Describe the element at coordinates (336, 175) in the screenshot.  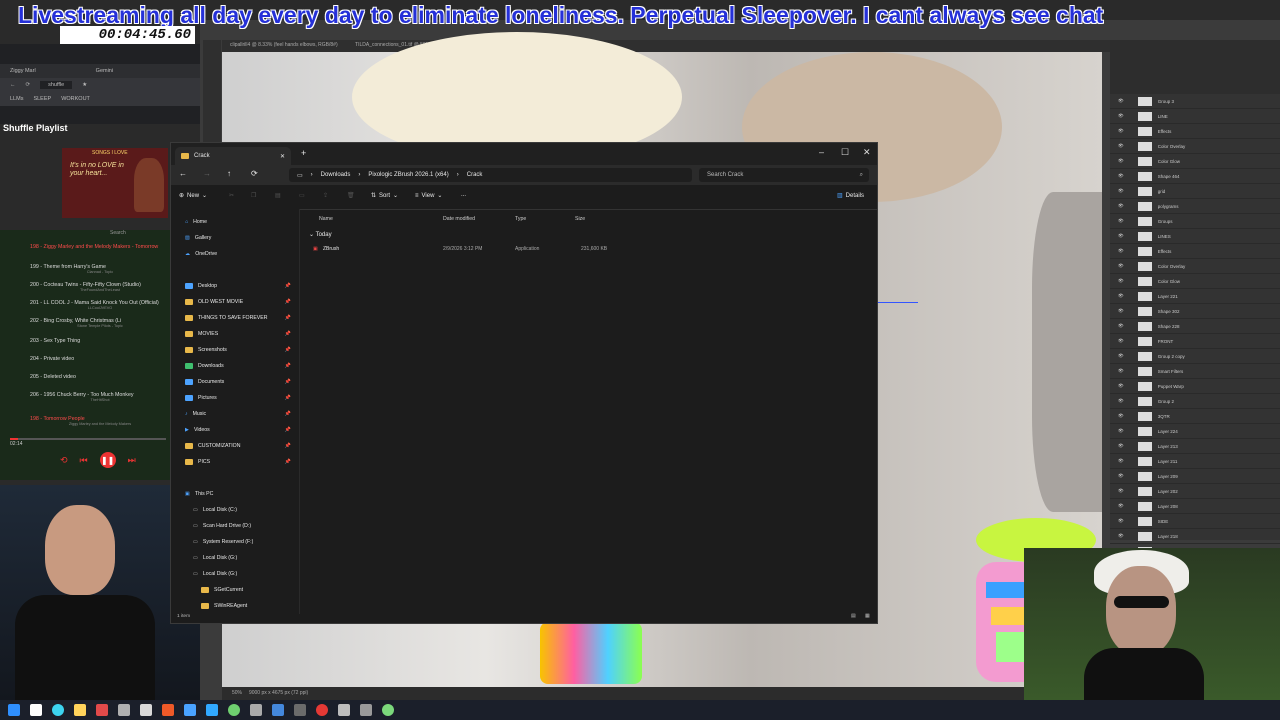
I see `breadcrumb-downloads: Downloads` at that location.